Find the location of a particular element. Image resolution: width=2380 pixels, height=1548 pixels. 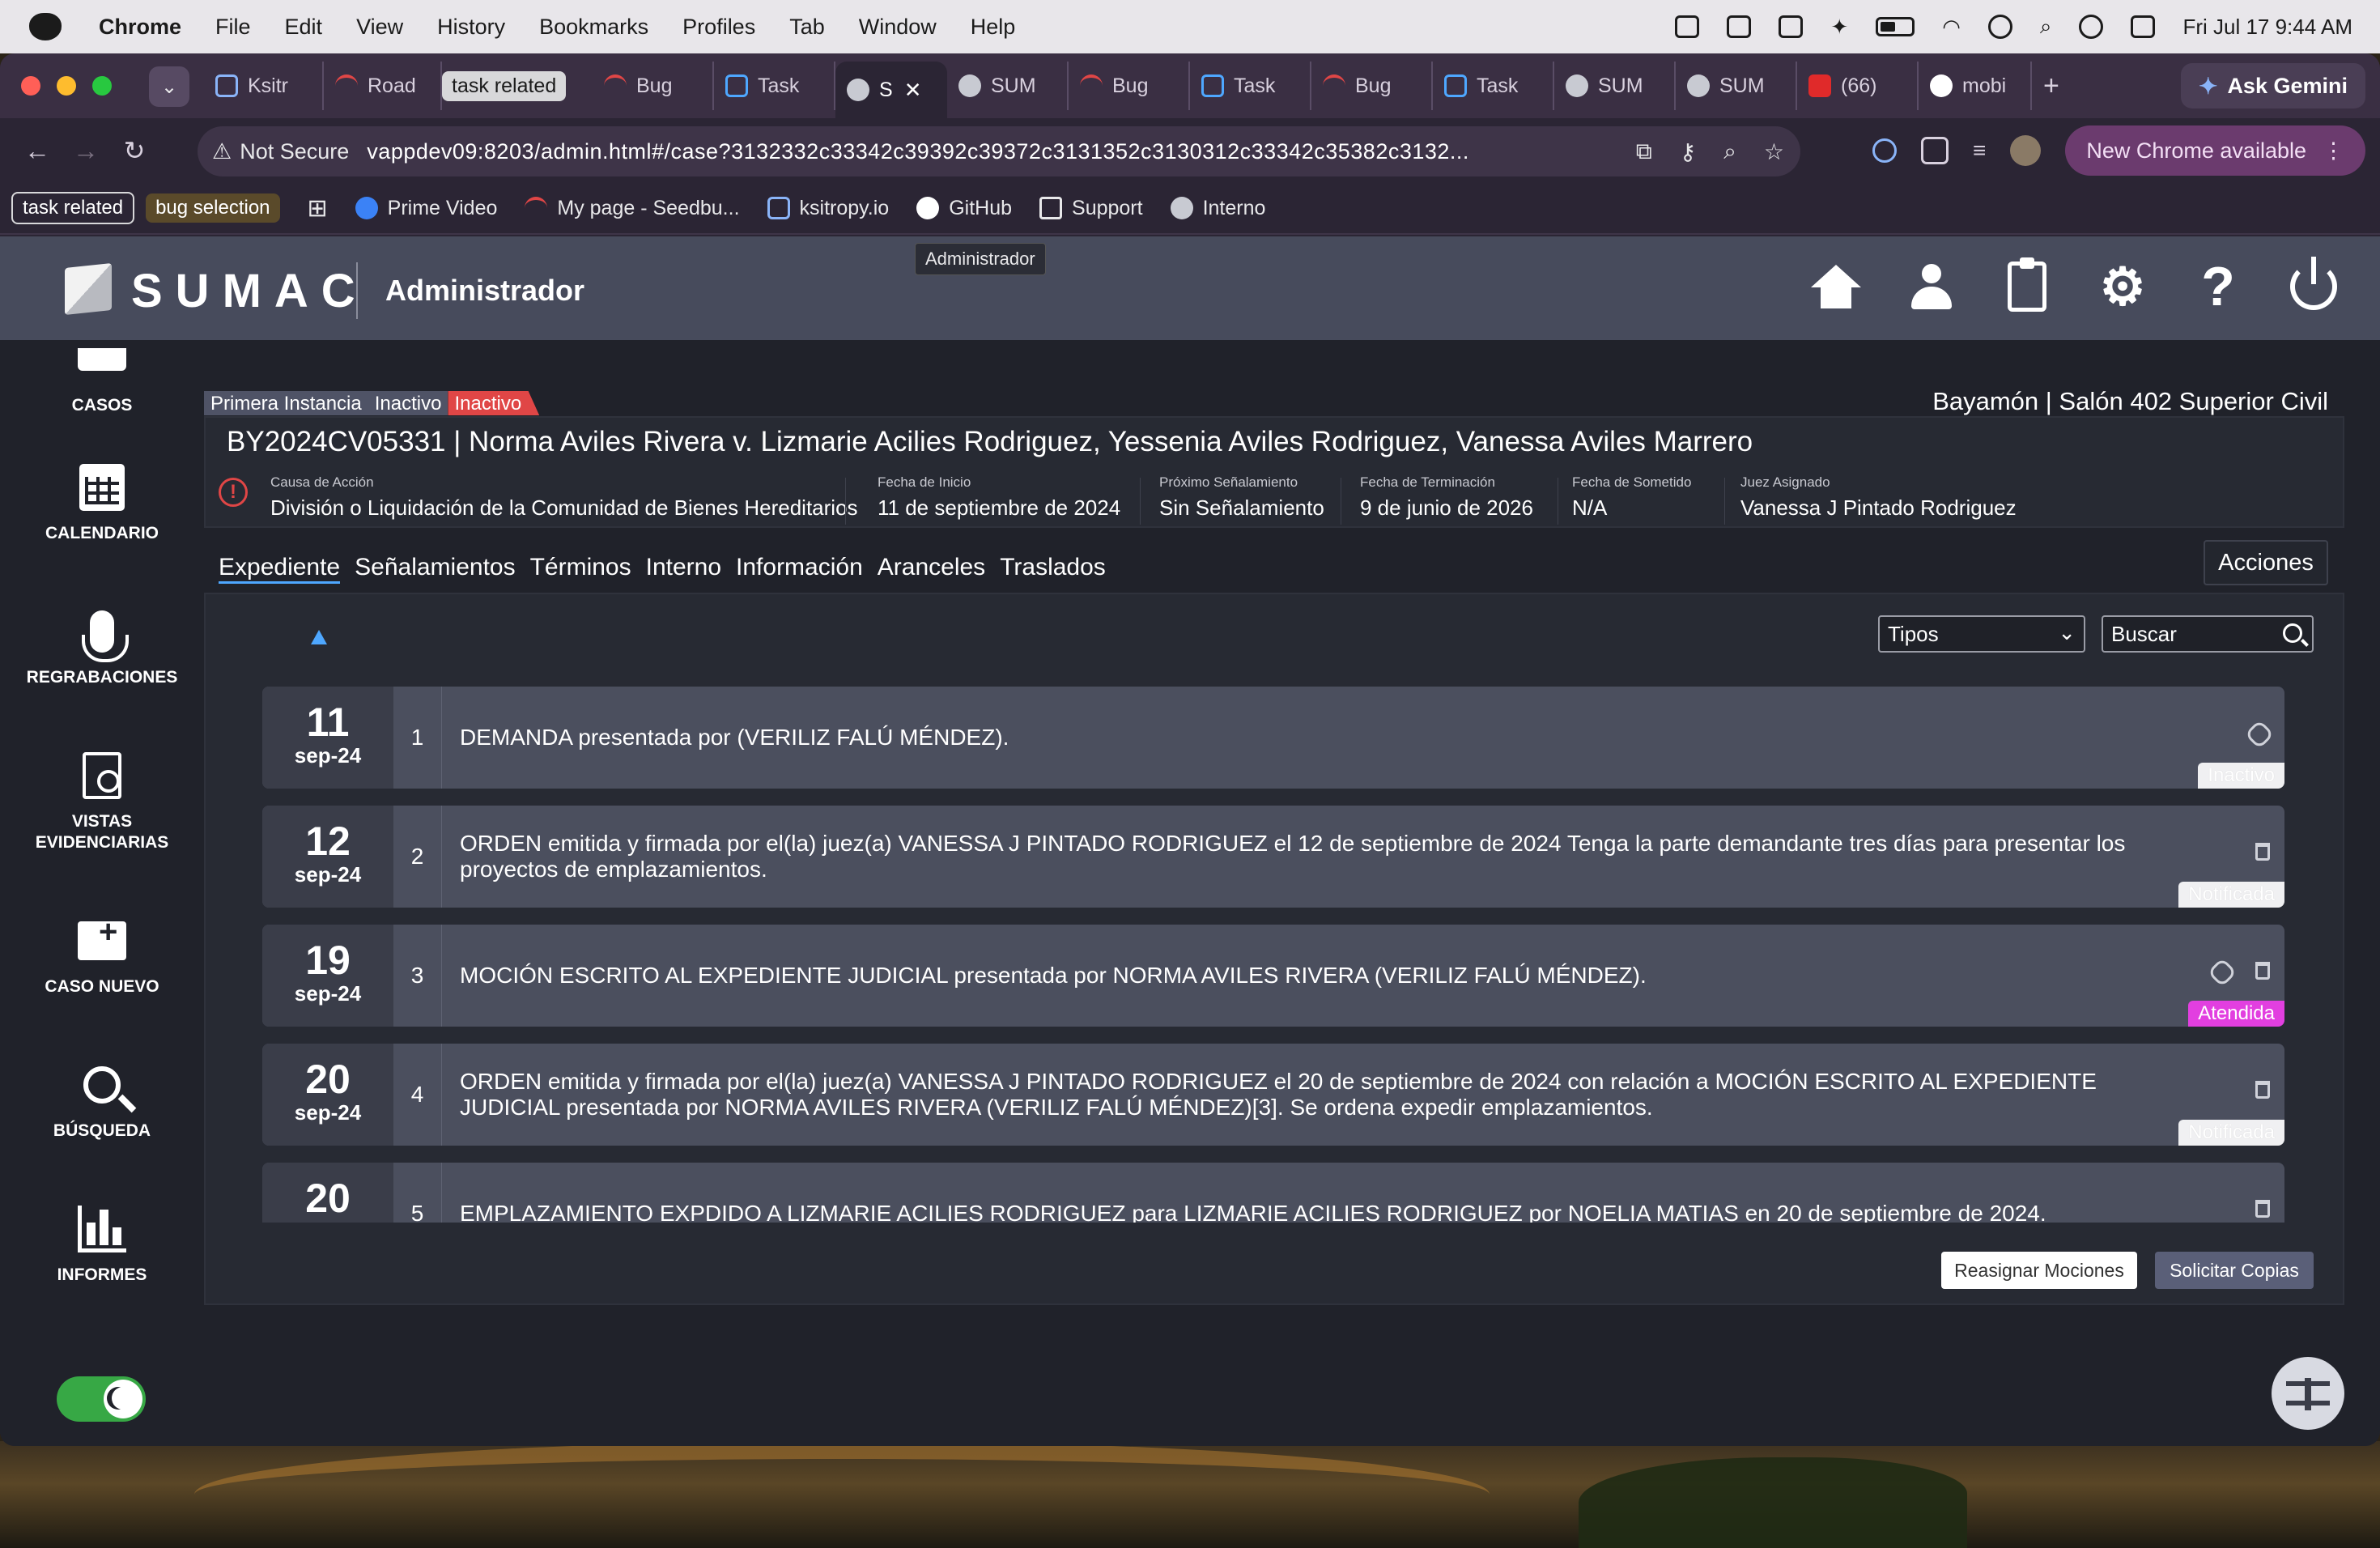

sparkle-icon: ✦ is located at coordinates (1839, 27).